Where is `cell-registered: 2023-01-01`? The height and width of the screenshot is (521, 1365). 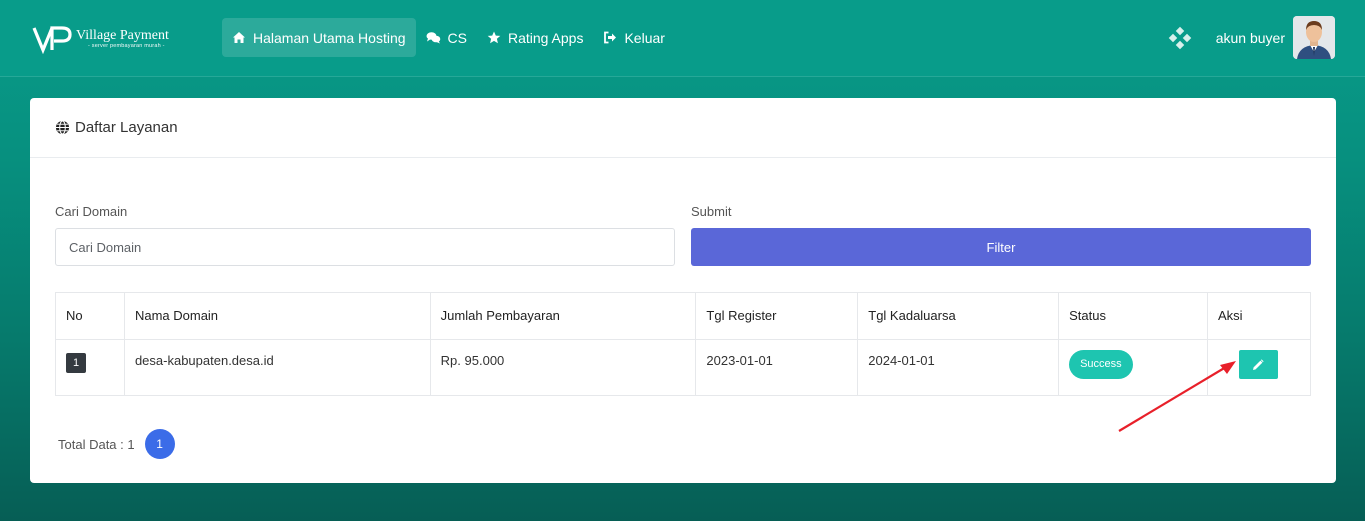
cell-registered: 2023-01-01 is located at coordinates (777, 367).